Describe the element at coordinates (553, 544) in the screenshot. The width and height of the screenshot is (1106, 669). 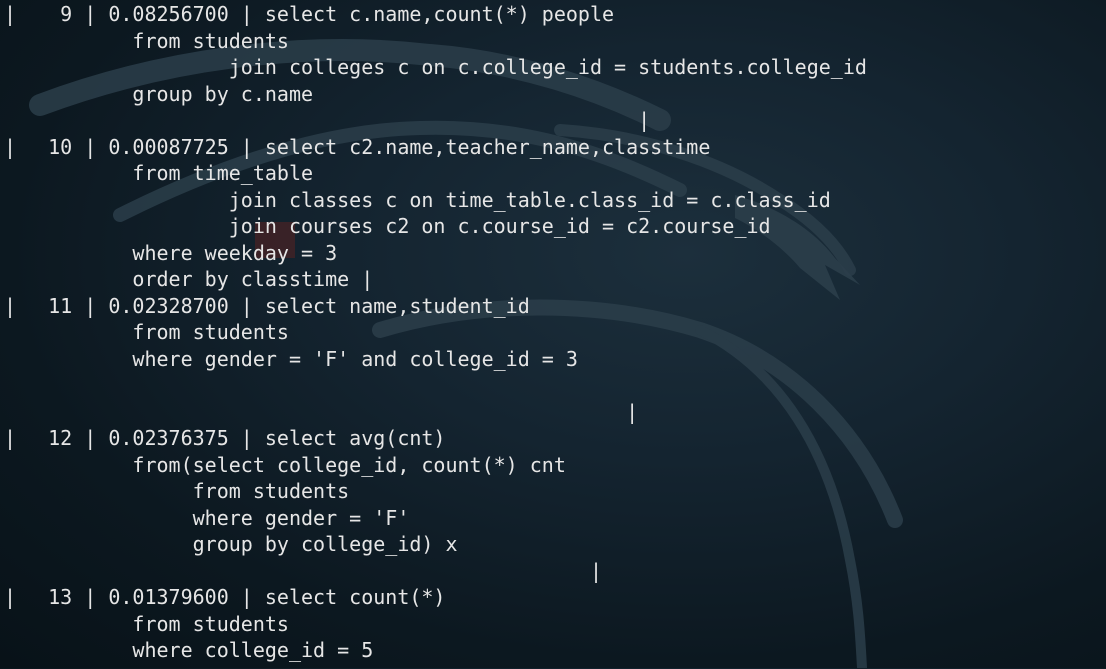
I see `terminal-line: group by college_id) x` at that location.